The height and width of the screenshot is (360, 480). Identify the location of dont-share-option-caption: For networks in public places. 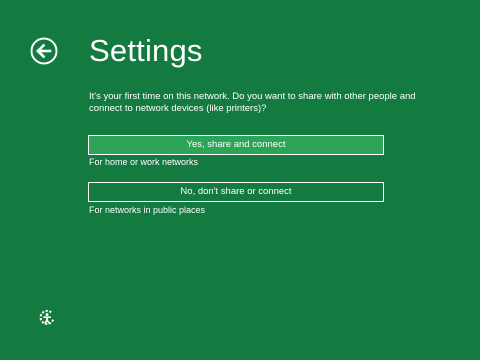
(147, 210).